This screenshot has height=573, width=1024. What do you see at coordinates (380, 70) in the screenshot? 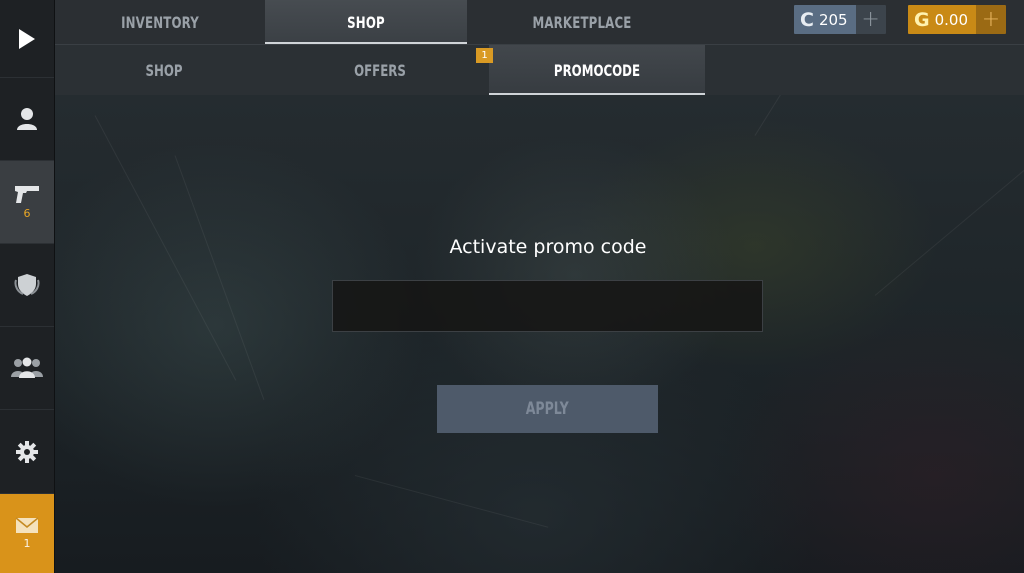
I see `subtab-offers: OFFERS` at bounding box center [380, 70].